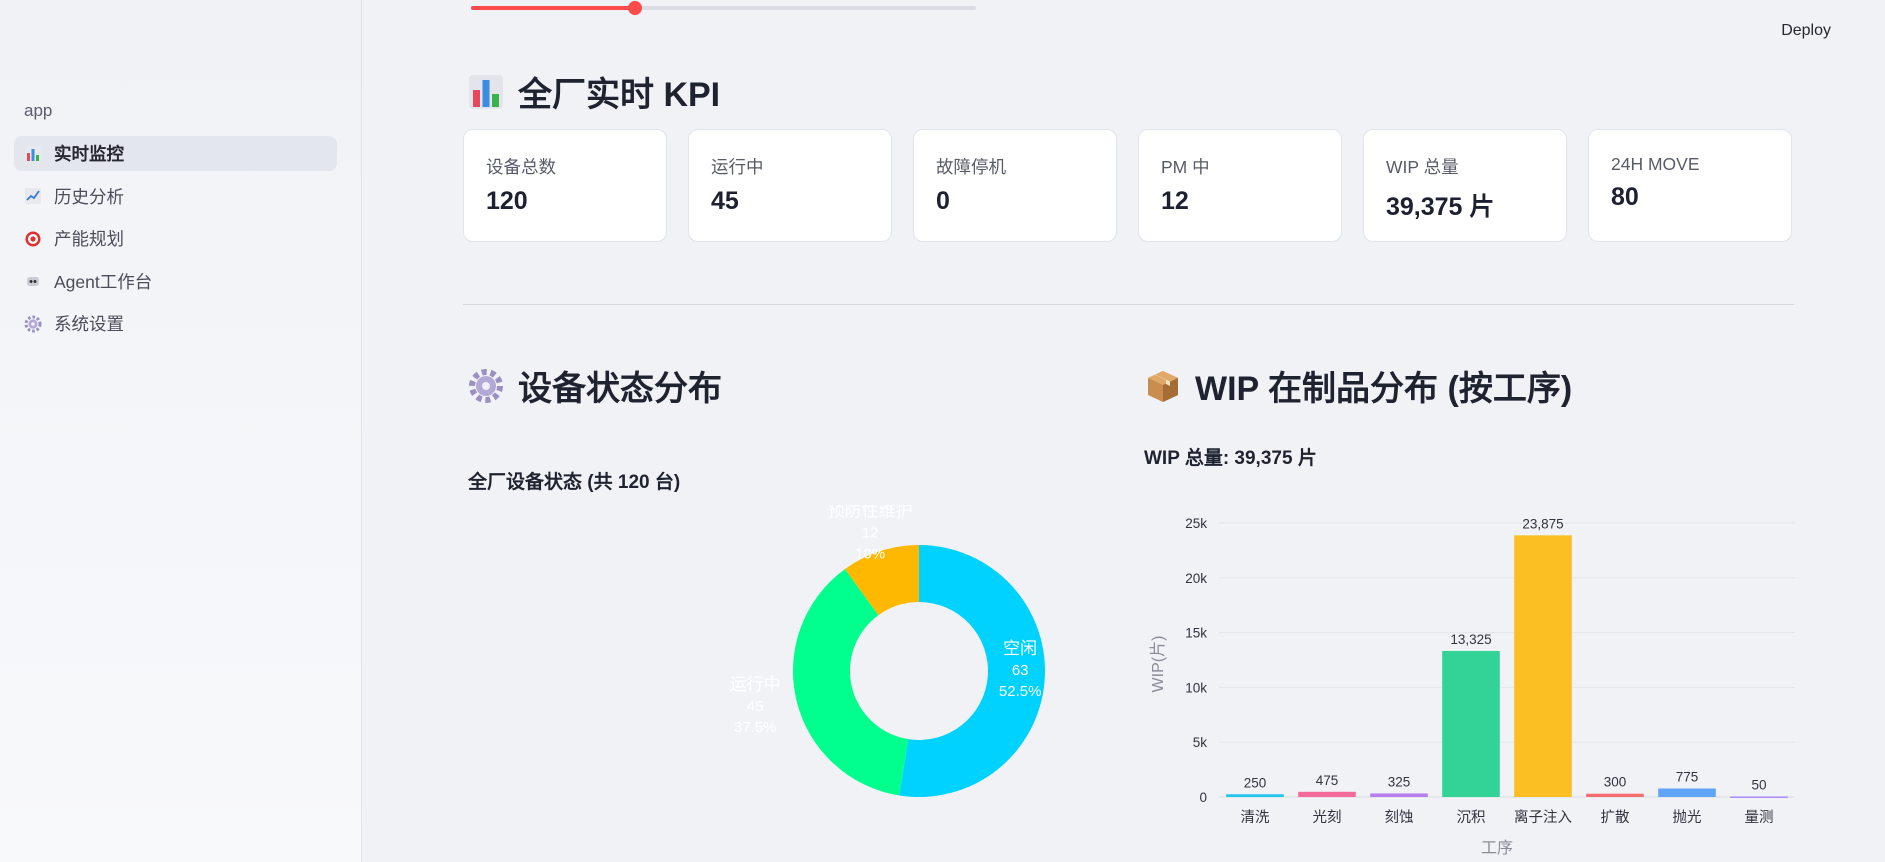 Image resolution: width=1885 pixels, height=862 pixels. What do you see at coordinates (725, 201) in the screenshot?
I see `kpi-value: 45` at bounding box center [725, 201].